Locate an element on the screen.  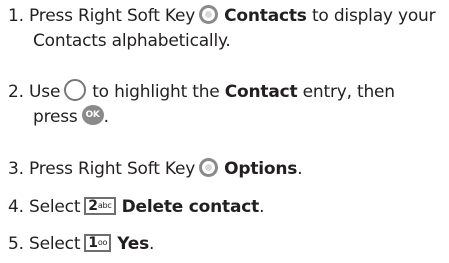
step-bold-text: Contact is located at coordinates (261, 92).